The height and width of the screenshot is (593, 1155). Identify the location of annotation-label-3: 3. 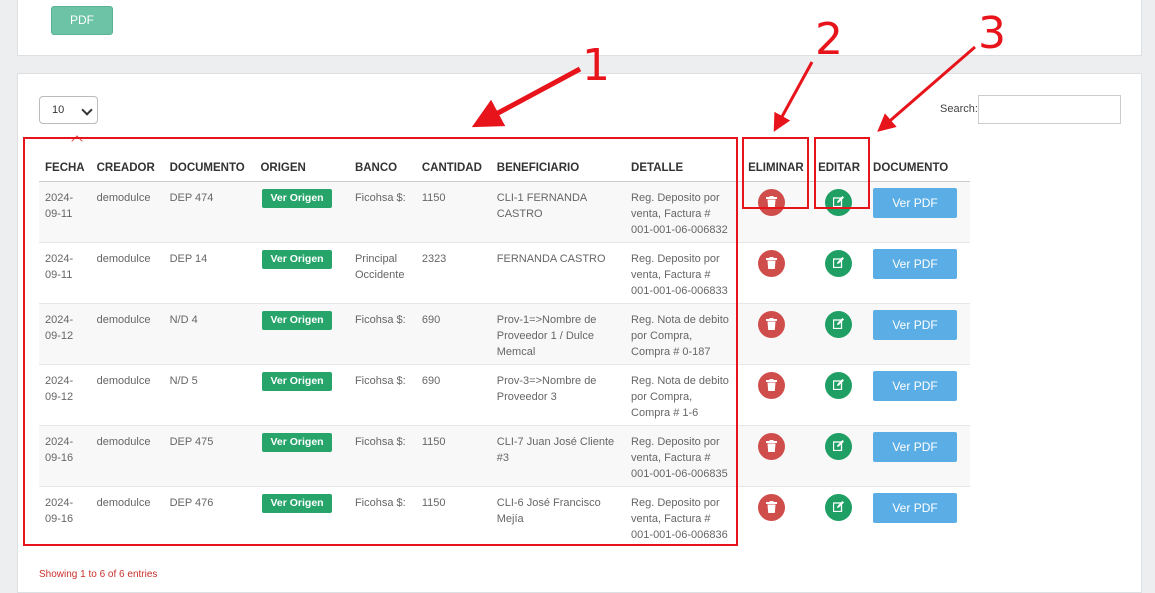
(992, 33).